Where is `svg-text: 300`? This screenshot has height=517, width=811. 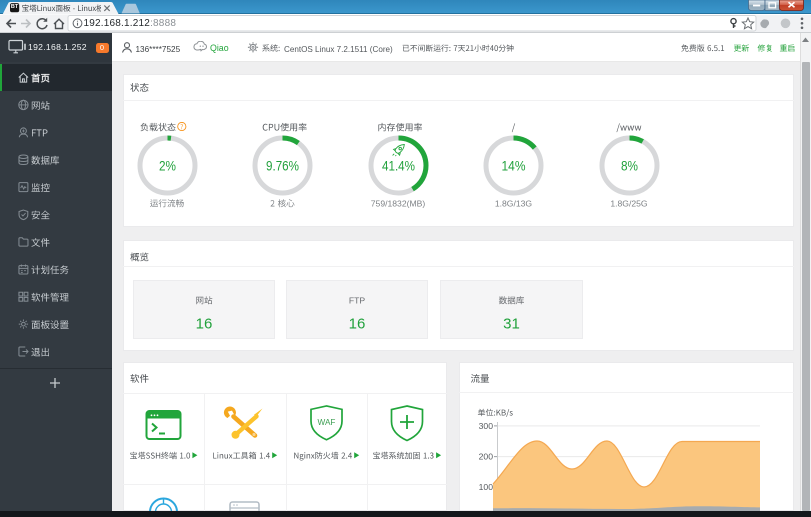 svg-text: 300 is located at coordinates (486, 426).